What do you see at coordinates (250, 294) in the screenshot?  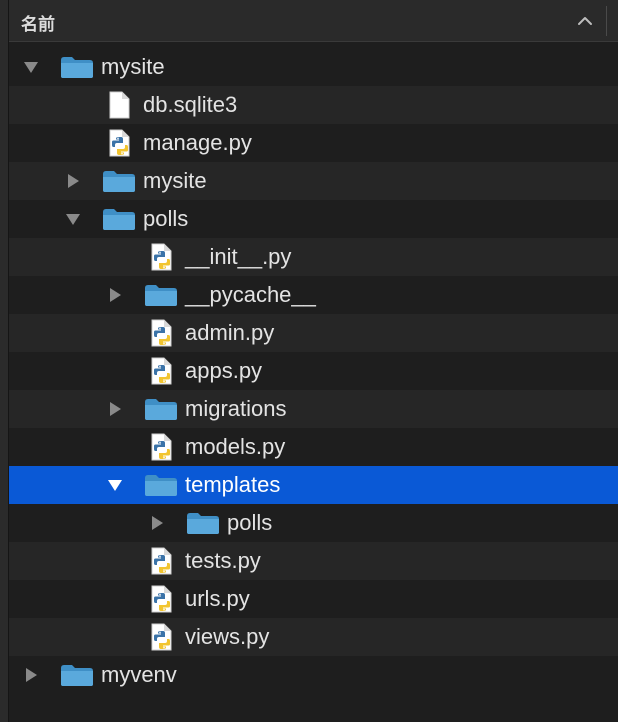 I see `item-name: __pycache__` at bounding box center [250, 294].